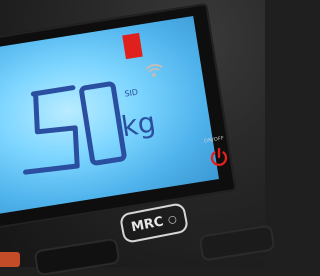 This screenshot has height=276, width=320. What do you see at coordinates (154, 70) in the screenshot?
I see `wifi-signal-icon` at bounding box center [154, 70].